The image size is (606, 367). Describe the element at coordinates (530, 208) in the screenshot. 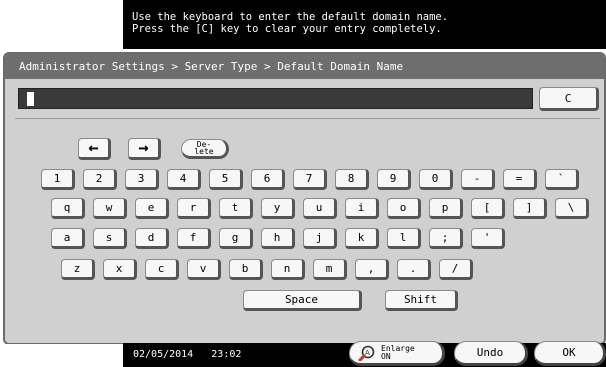

I see `key: ]` at that location.